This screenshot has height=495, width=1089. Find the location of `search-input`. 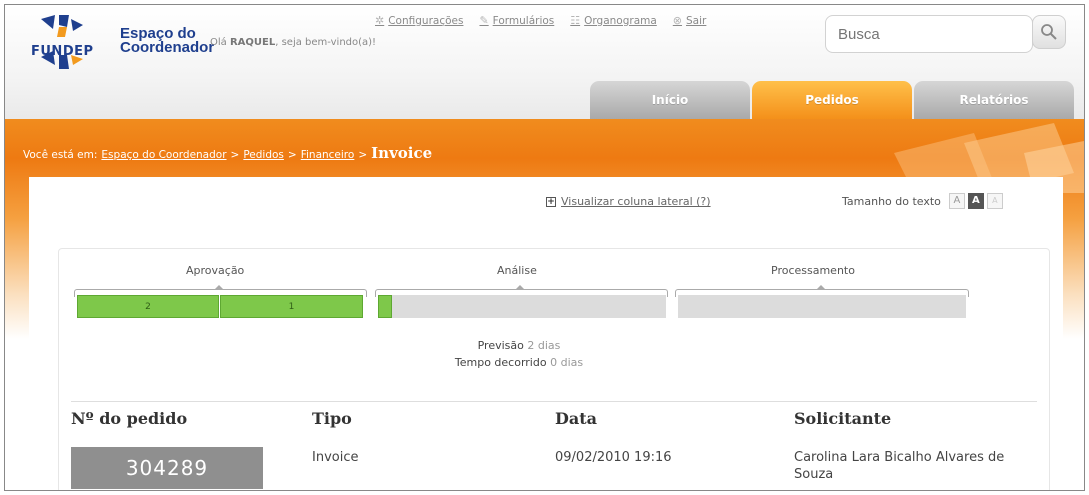

search-input is located at coordinates (929, 34).